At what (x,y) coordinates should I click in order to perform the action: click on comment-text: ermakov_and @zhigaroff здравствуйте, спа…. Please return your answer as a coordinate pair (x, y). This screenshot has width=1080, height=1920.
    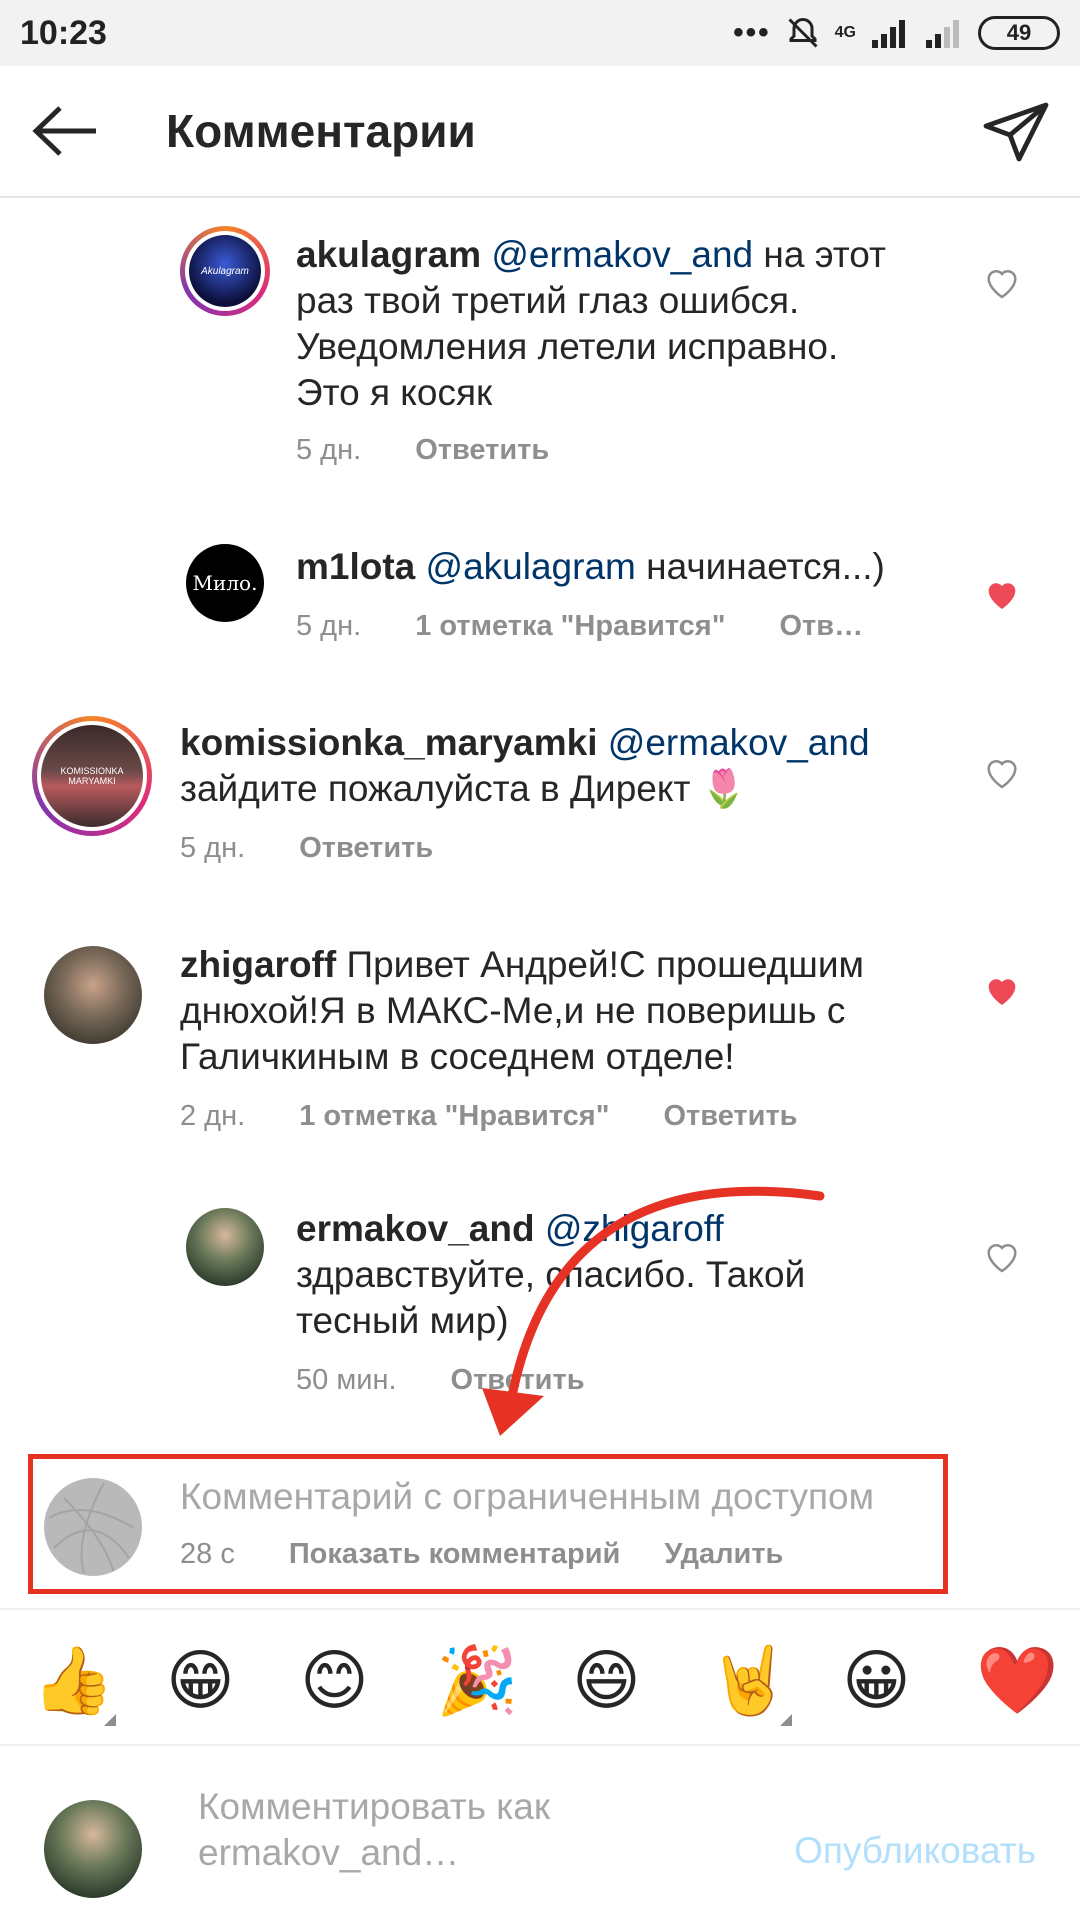
    Looking at the image, I should click on (626, 1275).